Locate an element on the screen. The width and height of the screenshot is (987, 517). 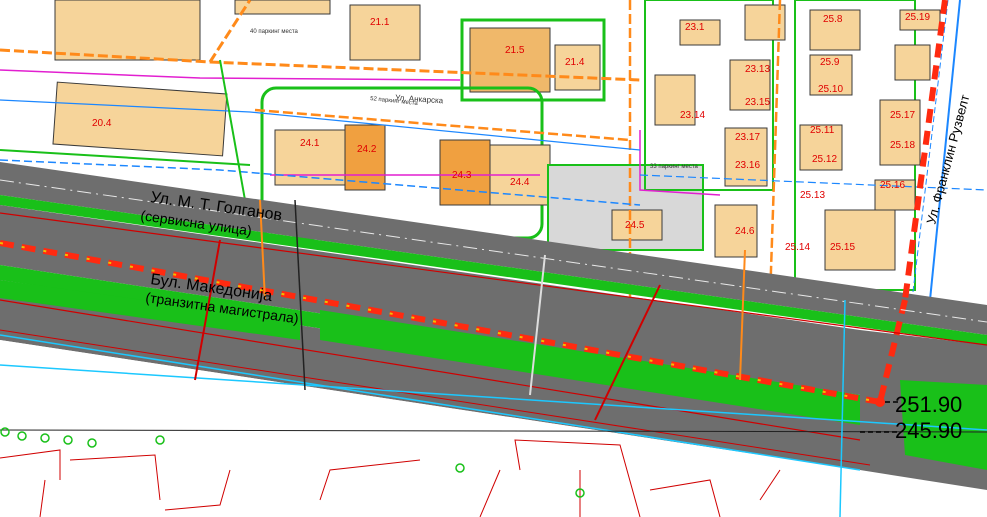
parcel-label: 23.13 is located at coordinates (757, 69).